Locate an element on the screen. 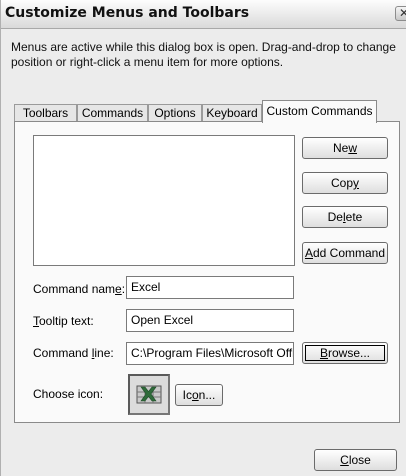  title-bar: Customize Menus and Toolbars ✕ is located at coordinates (203, 14).